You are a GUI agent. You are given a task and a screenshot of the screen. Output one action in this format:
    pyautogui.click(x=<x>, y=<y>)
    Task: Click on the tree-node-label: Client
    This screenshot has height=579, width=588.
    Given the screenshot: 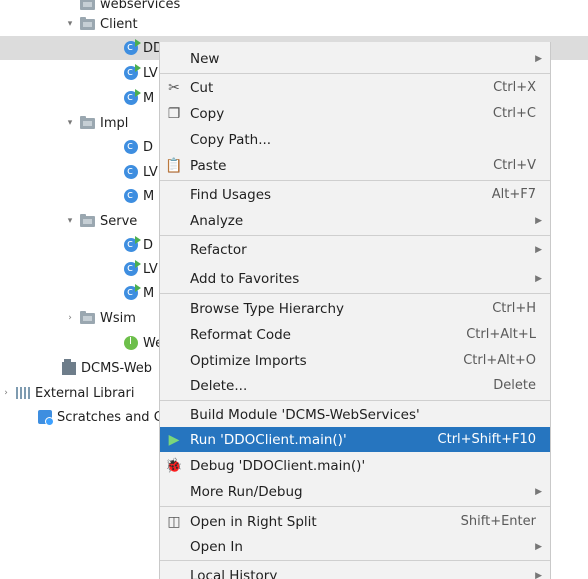 What is the action you would take?
    pyautogui.click(x=119, y=24)
    